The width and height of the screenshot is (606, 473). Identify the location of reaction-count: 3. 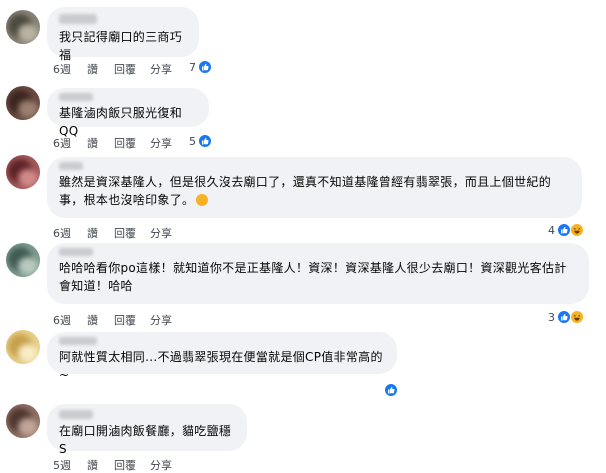
(551, 317).